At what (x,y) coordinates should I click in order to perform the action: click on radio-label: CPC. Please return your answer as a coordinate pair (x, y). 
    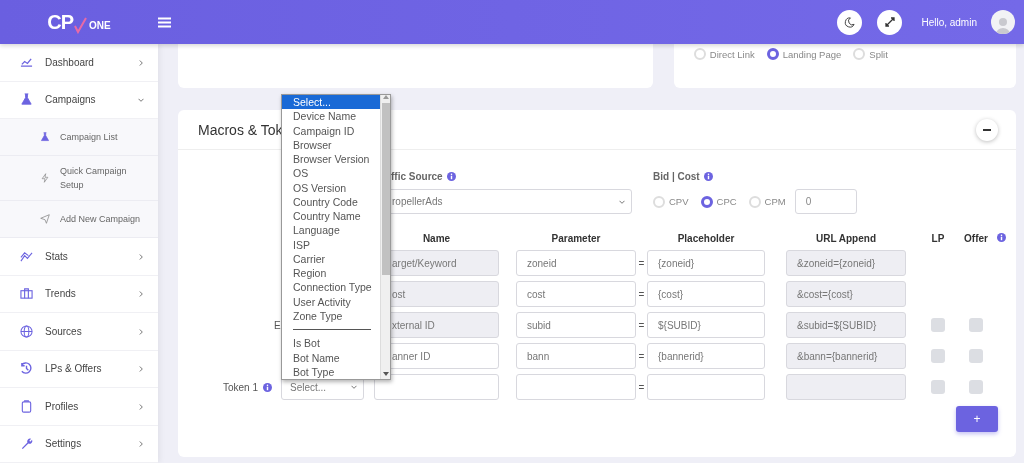
    Looking at the image, I should click on (726, 201).